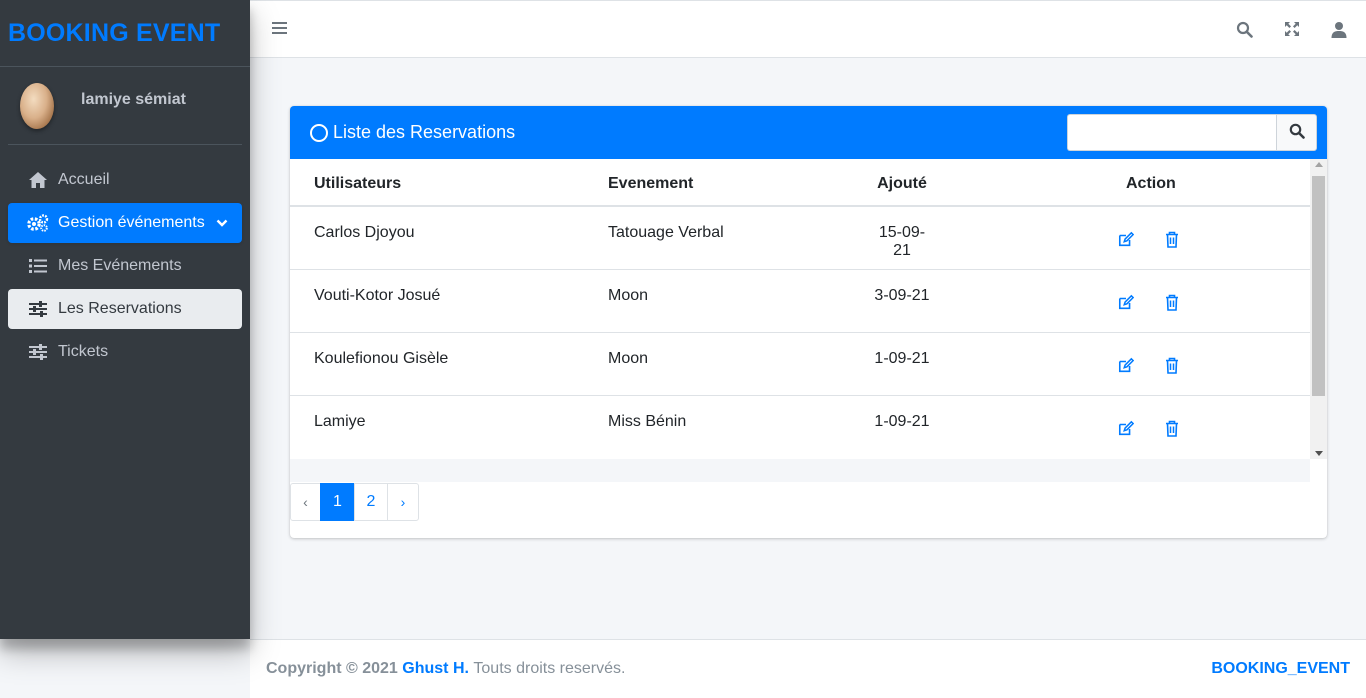  What do you see at coordinates (902, 184) in the screenshot?
I see `column-header: Ajouté` at bounding box center [902, 184].